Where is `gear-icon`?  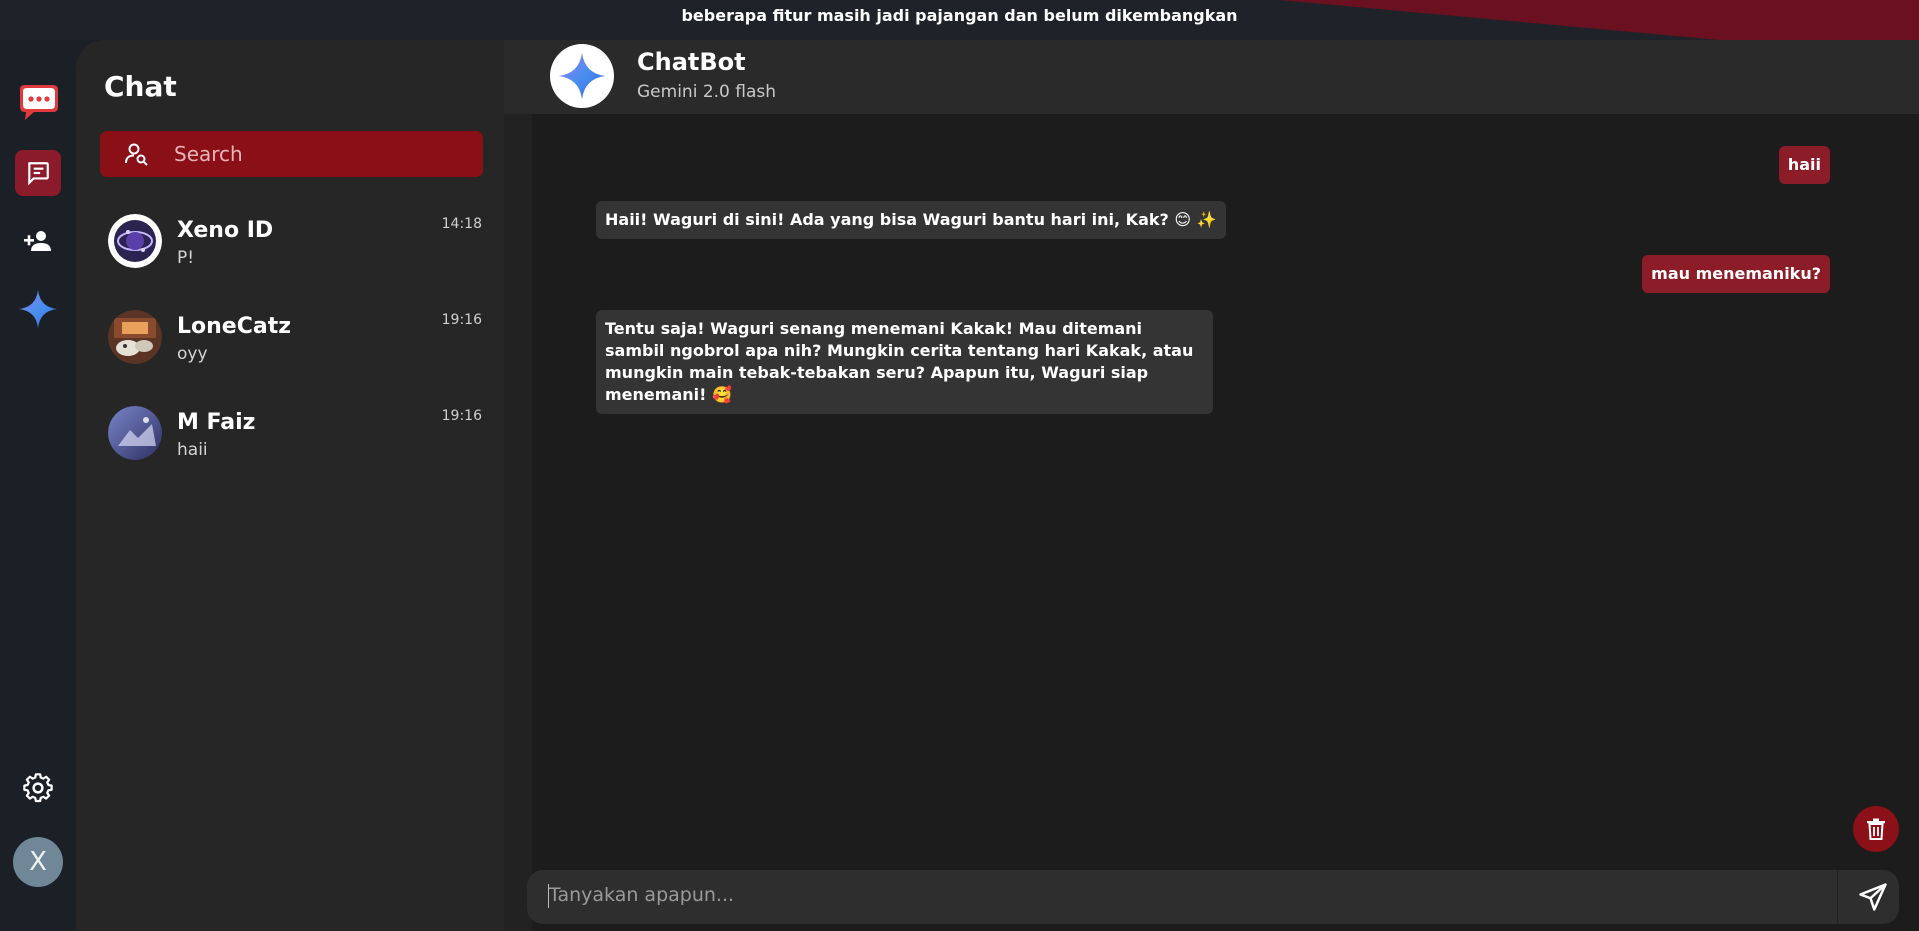 gear-icon is located at coordinates (38, 788).